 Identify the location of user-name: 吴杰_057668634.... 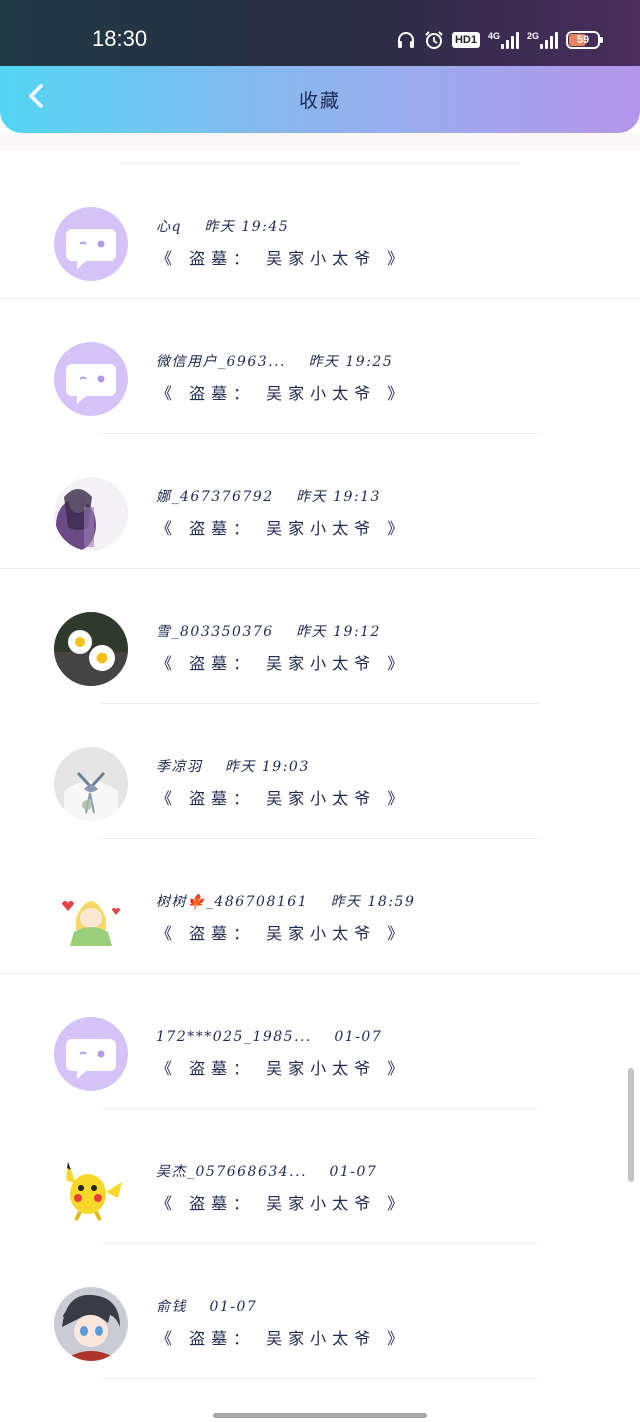
(232, 1172).